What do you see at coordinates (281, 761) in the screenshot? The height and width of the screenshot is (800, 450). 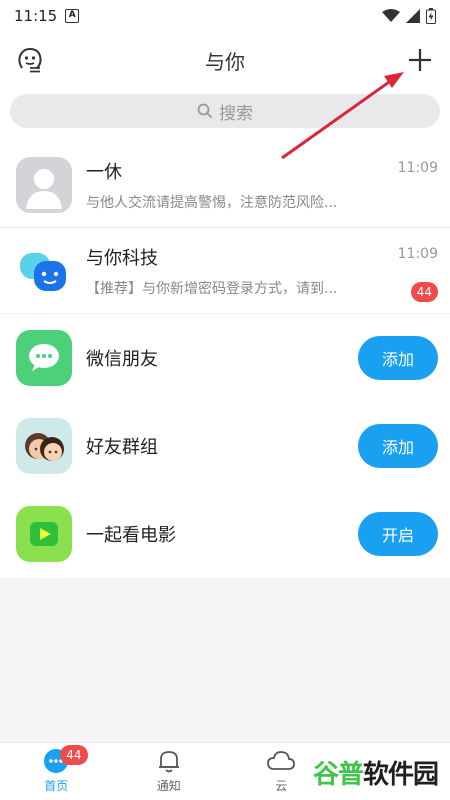 I see `cloud-icon` at bounding box center [281, 761].